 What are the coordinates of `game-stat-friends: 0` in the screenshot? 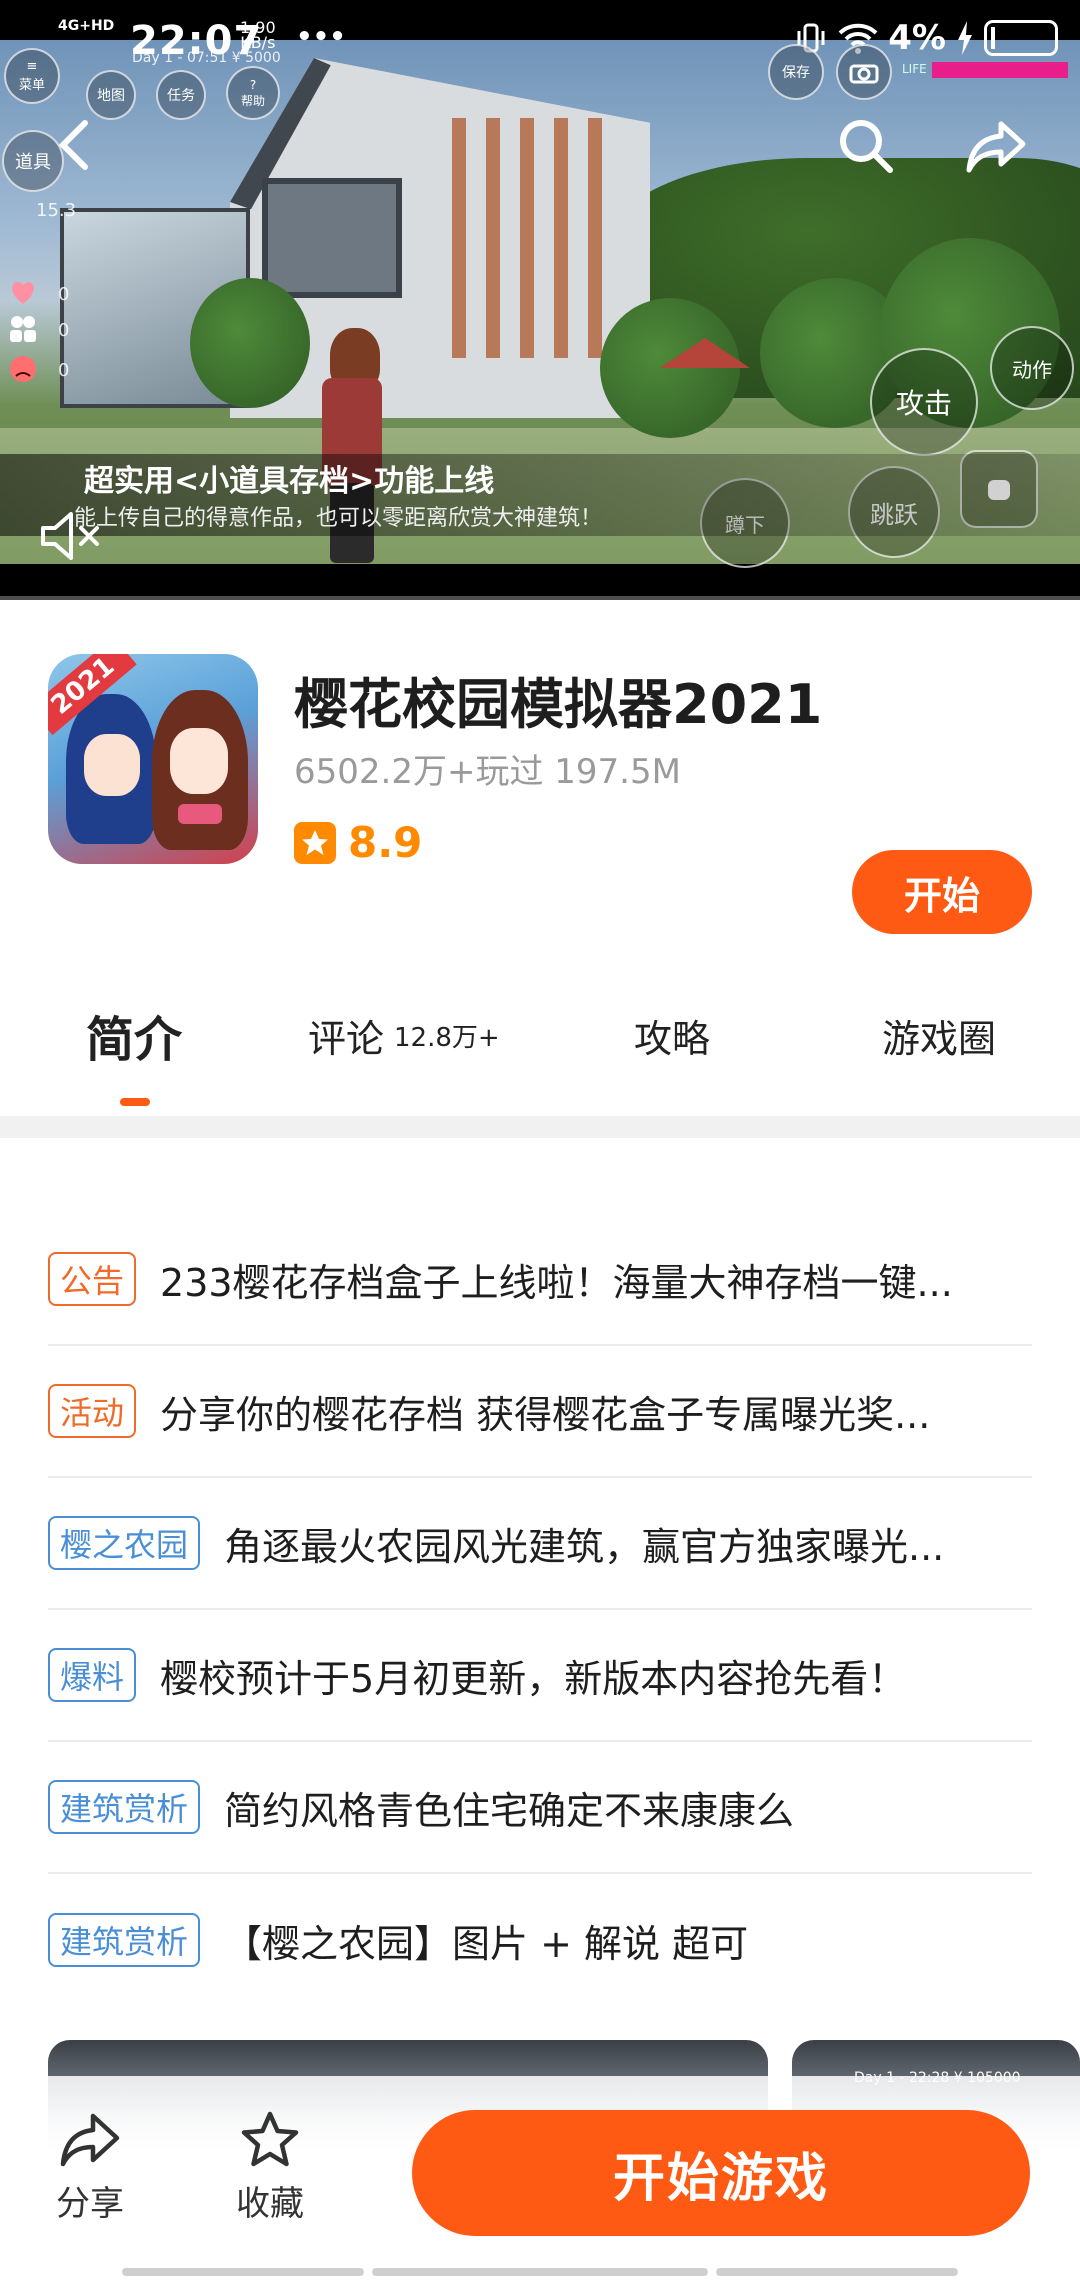 It's located at (64, 330).